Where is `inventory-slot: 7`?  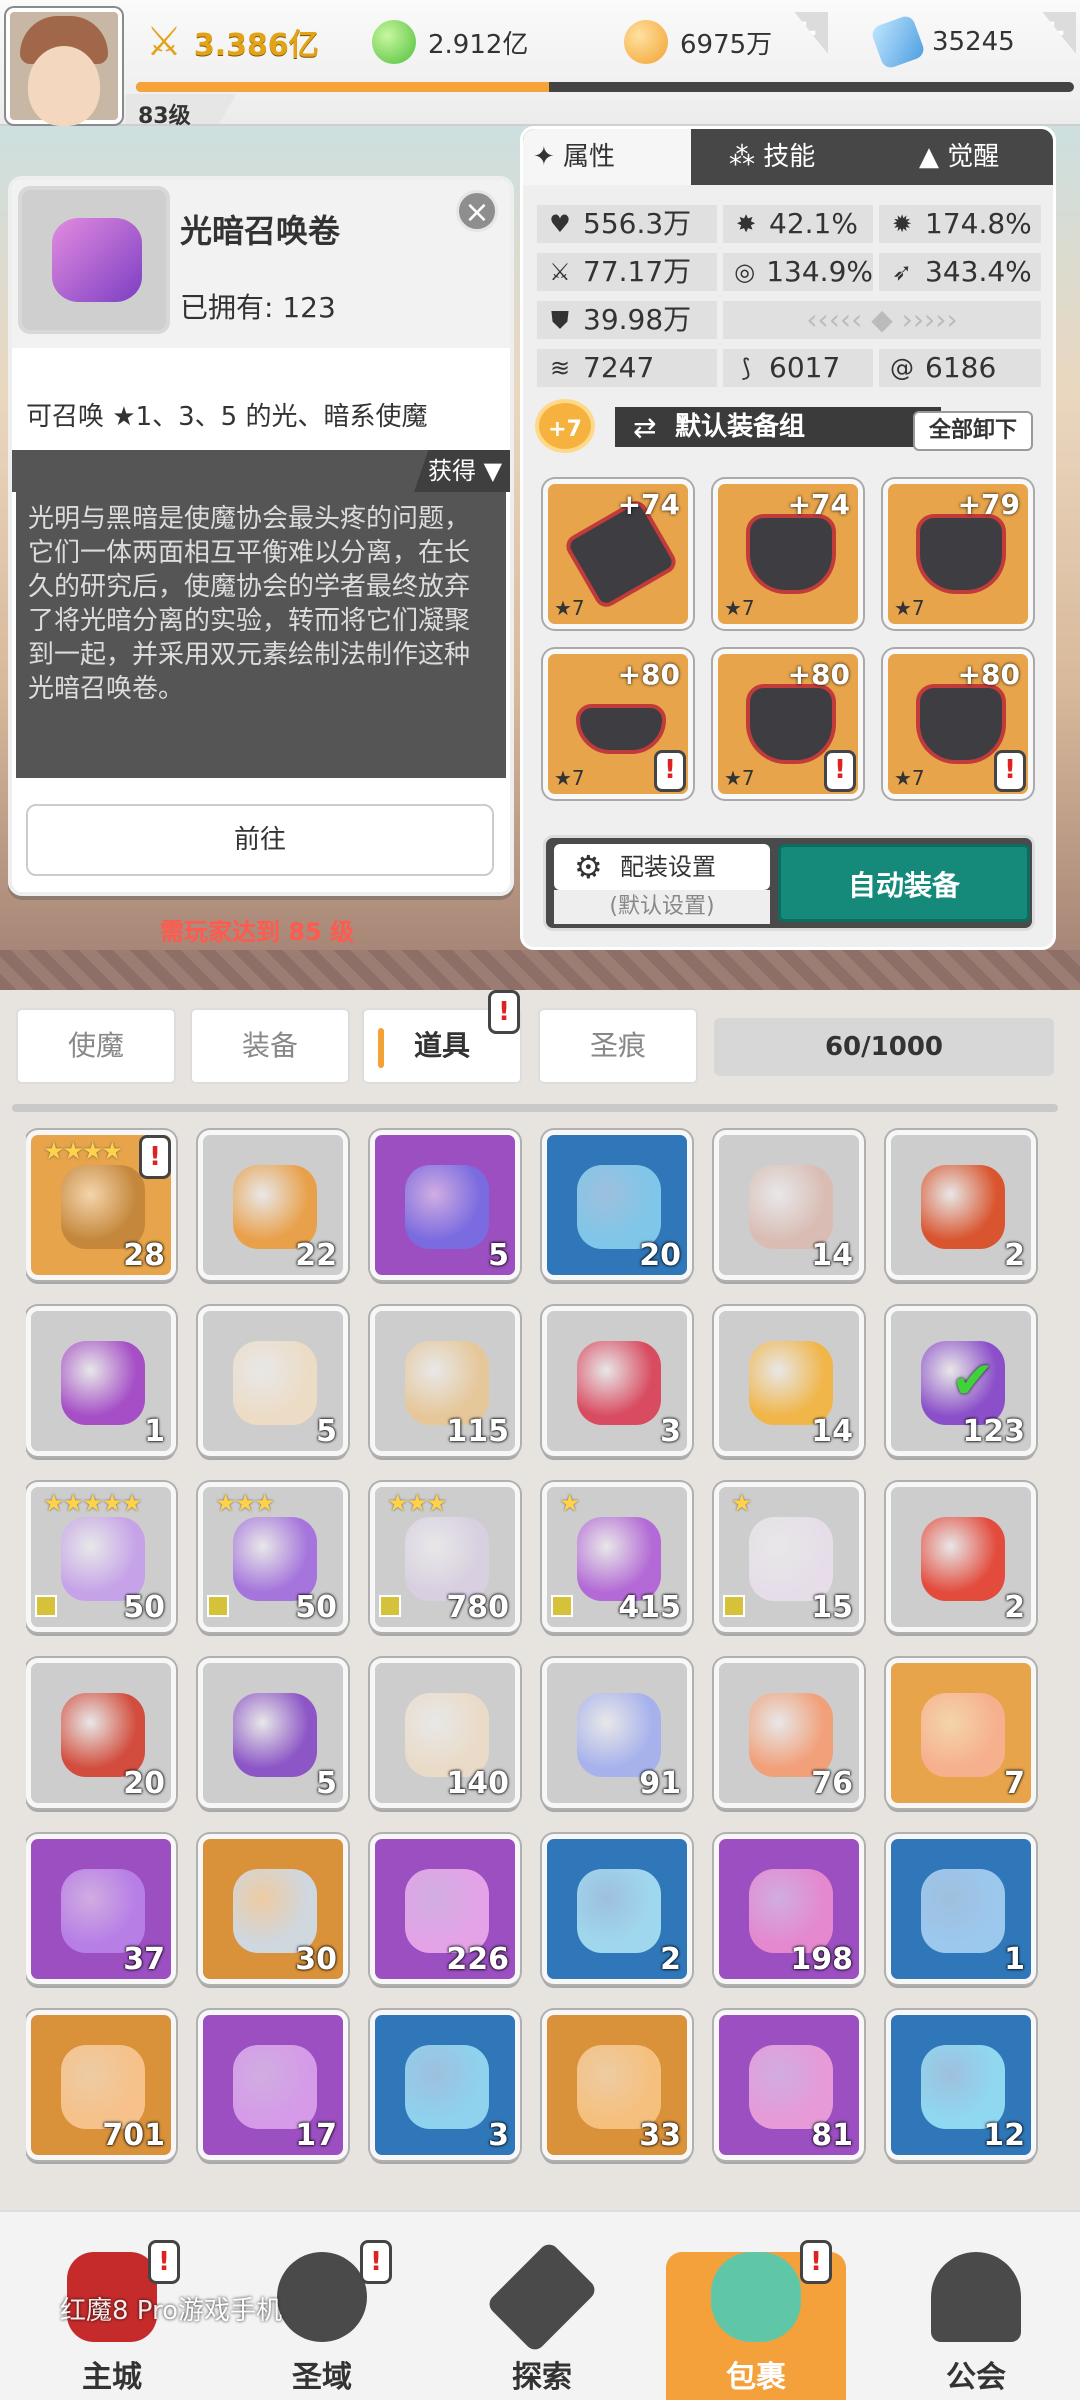
inventory-slot: 7 is located at coordinates (961, 1733).